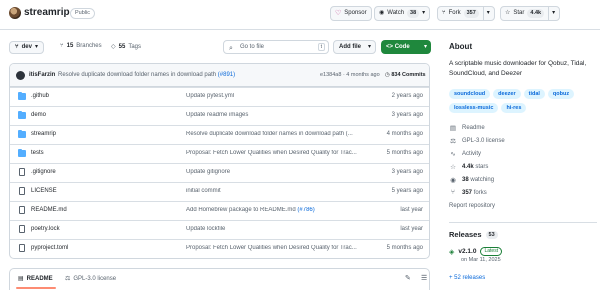  What do you see at coordinates (241, 210) in the screenshot?
I see `file-commit-message-text: Add Homebrew package to README.md` at bounding box center [241, 210].